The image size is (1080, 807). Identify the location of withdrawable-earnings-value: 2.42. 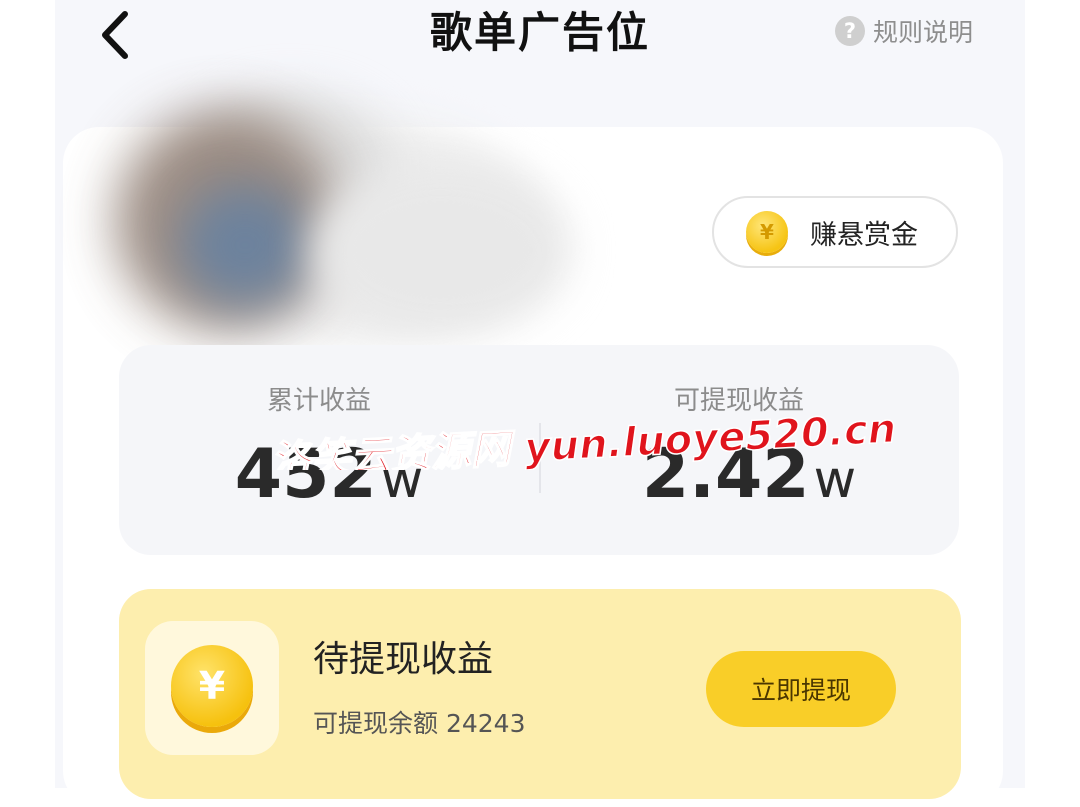
(725, 474).